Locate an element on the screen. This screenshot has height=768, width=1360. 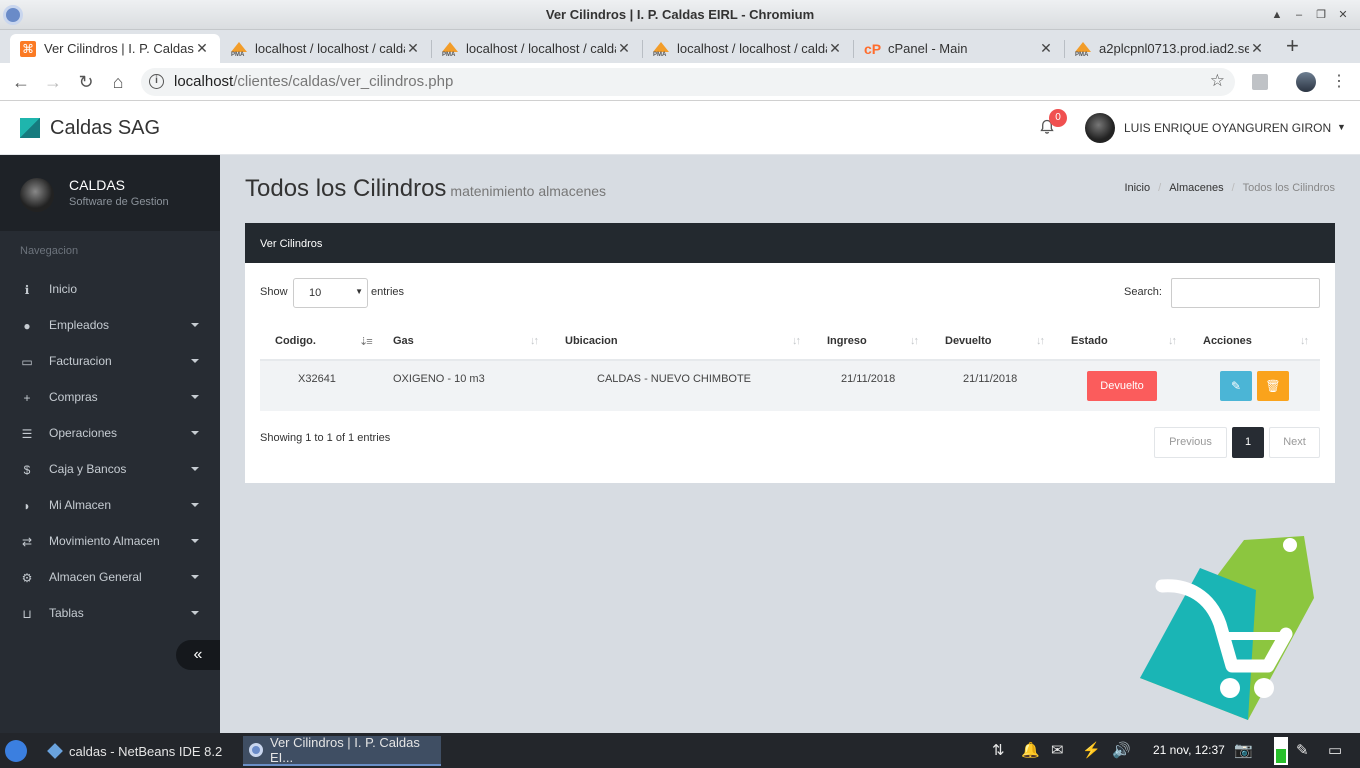
sidebar-item-facturacion: ▭ Facturacion is located at coordinates (110, 361).